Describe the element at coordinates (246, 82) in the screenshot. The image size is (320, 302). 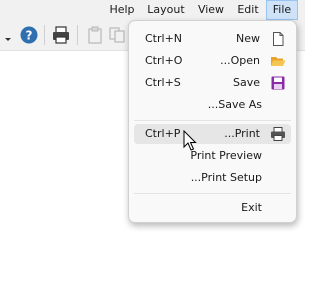
I see `menu-item-label: Save` at that location.